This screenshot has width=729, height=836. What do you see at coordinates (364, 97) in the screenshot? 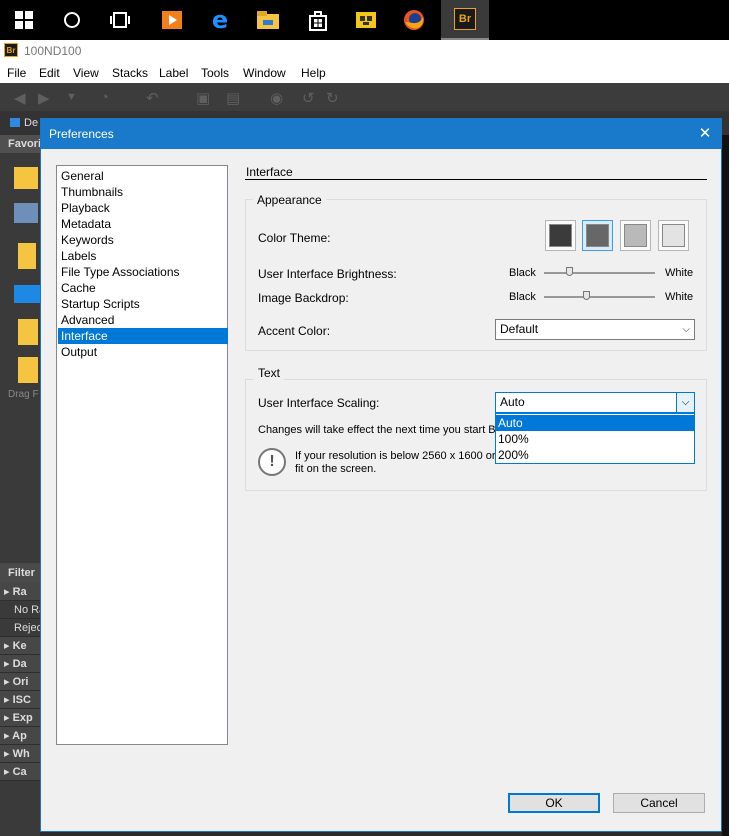
I see `app-toolbar: ◀ ▶ ▼ ◔ ↶ ▣ ▤ ◉ ↺ ↻` at bounding box center [364, 97].